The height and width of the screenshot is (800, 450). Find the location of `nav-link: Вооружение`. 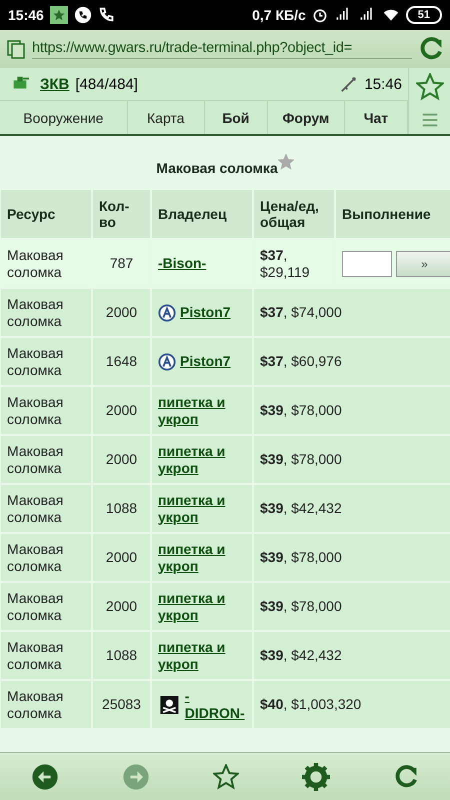

nav-link: Вооружение is located at coordinates (64, 117).